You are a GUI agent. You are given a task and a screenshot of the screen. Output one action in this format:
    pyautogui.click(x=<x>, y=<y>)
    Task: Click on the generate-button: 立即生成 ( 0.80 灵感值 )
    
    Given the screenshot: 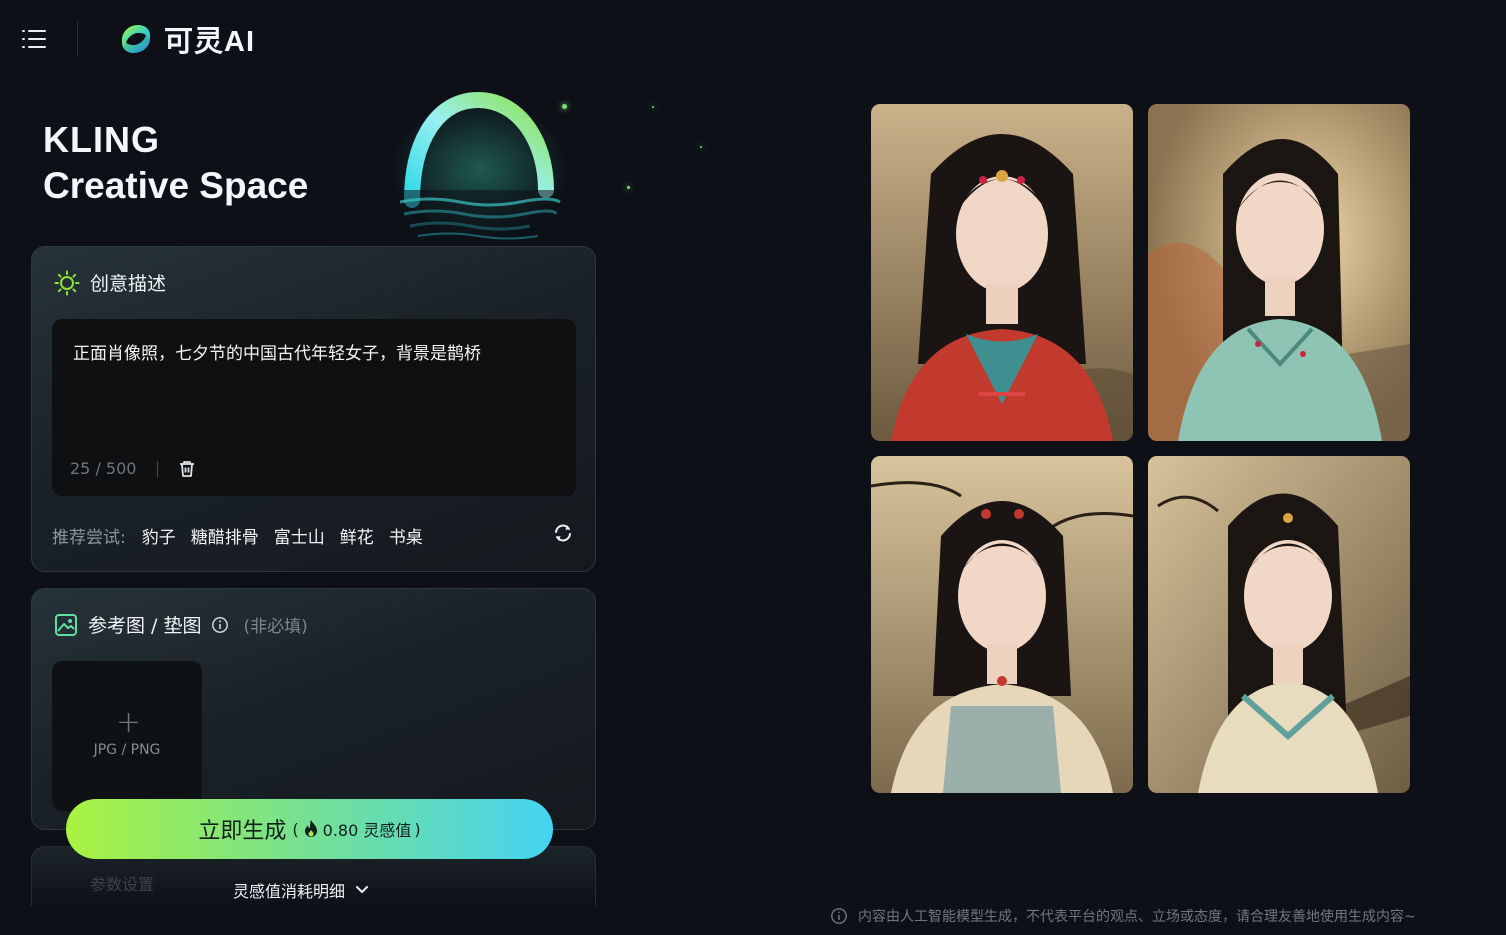 What is the action you would take?
    pyautogui.click(x=309, y=829)
    